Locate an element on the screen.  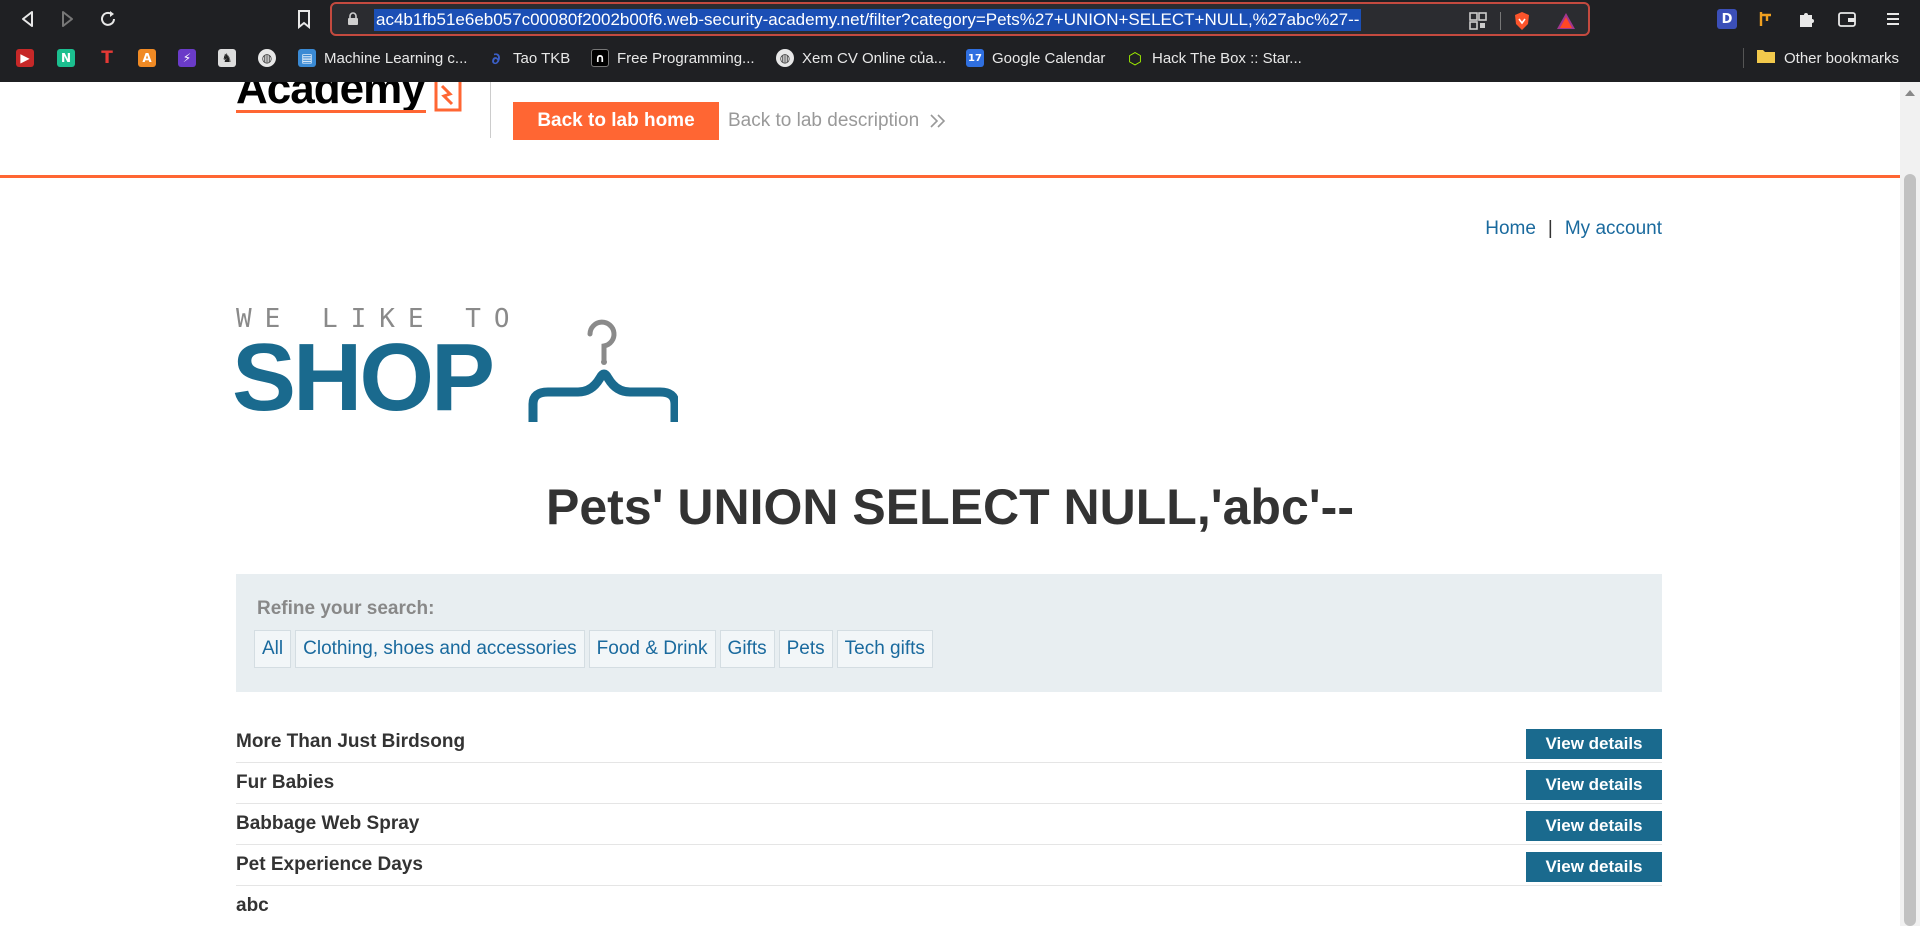
scrollbar-thumb is located at coordinates (1910, 550).